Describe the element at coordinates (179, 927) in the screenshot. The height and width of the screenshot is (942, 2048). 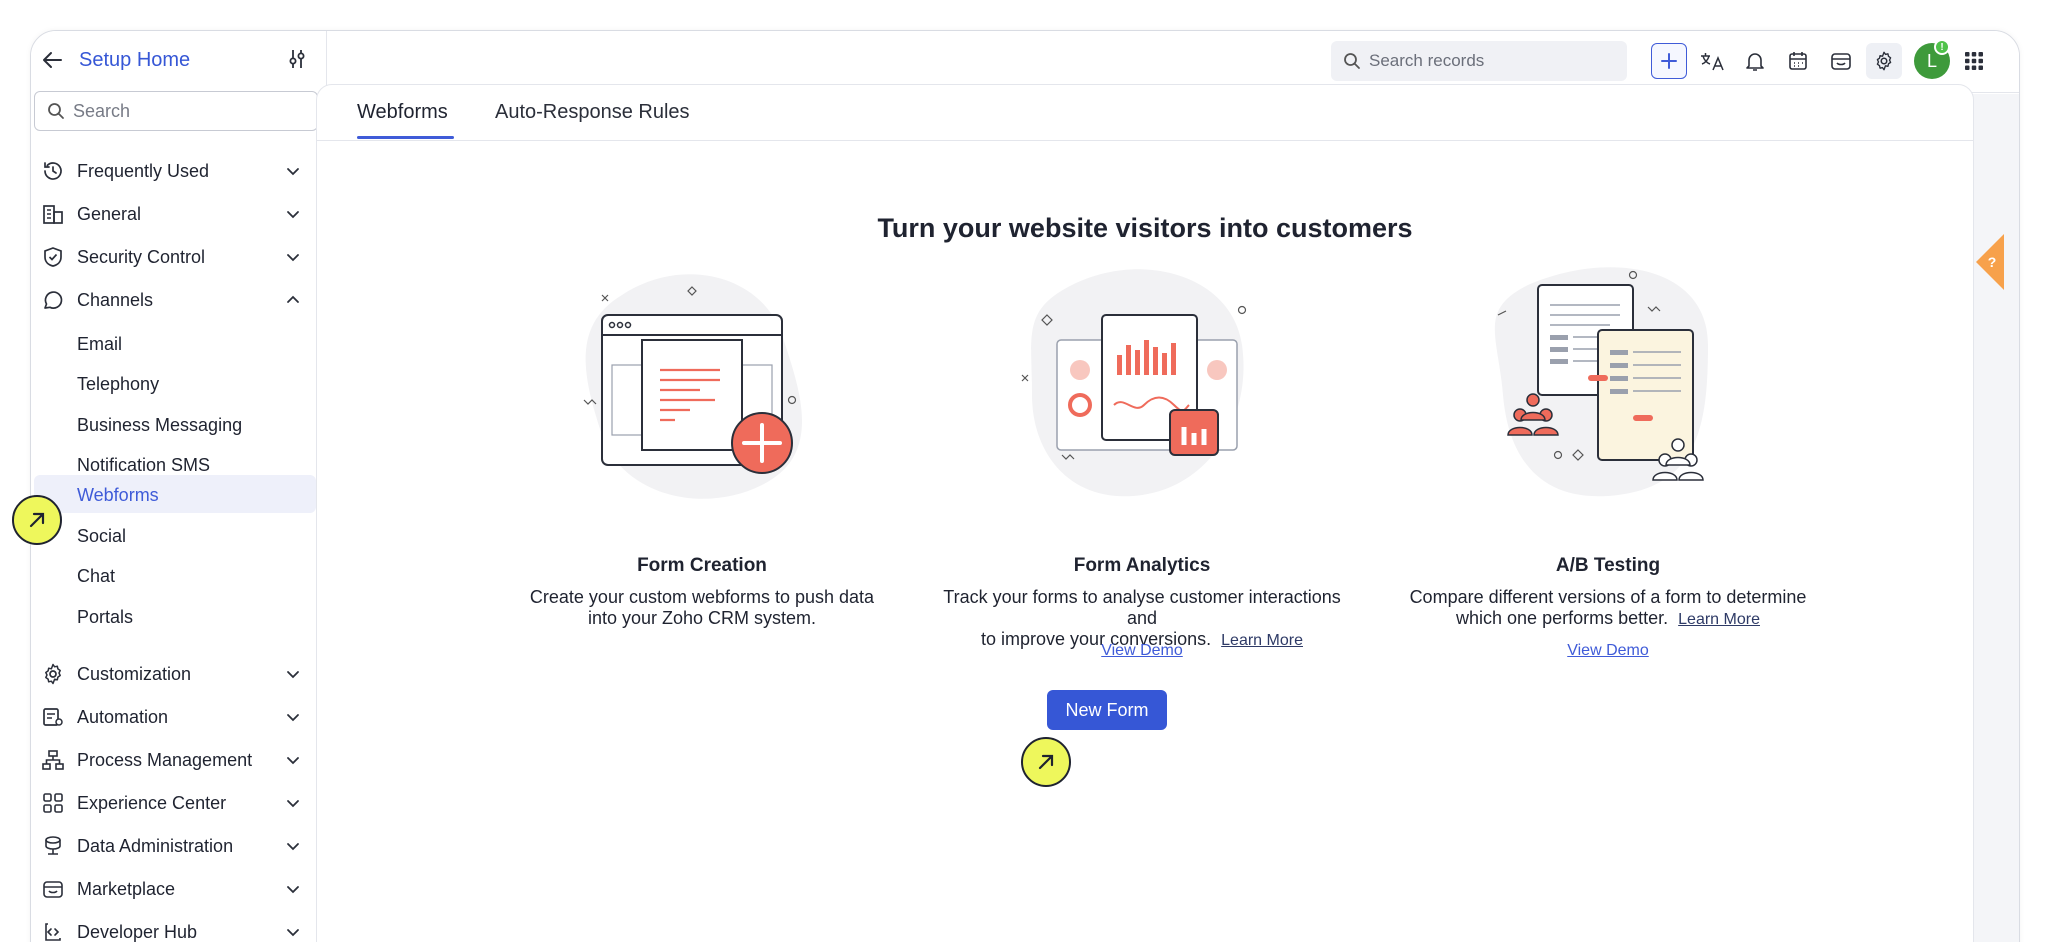
I see `sidebar-group-developer-hub: Developer Hub` at that location.